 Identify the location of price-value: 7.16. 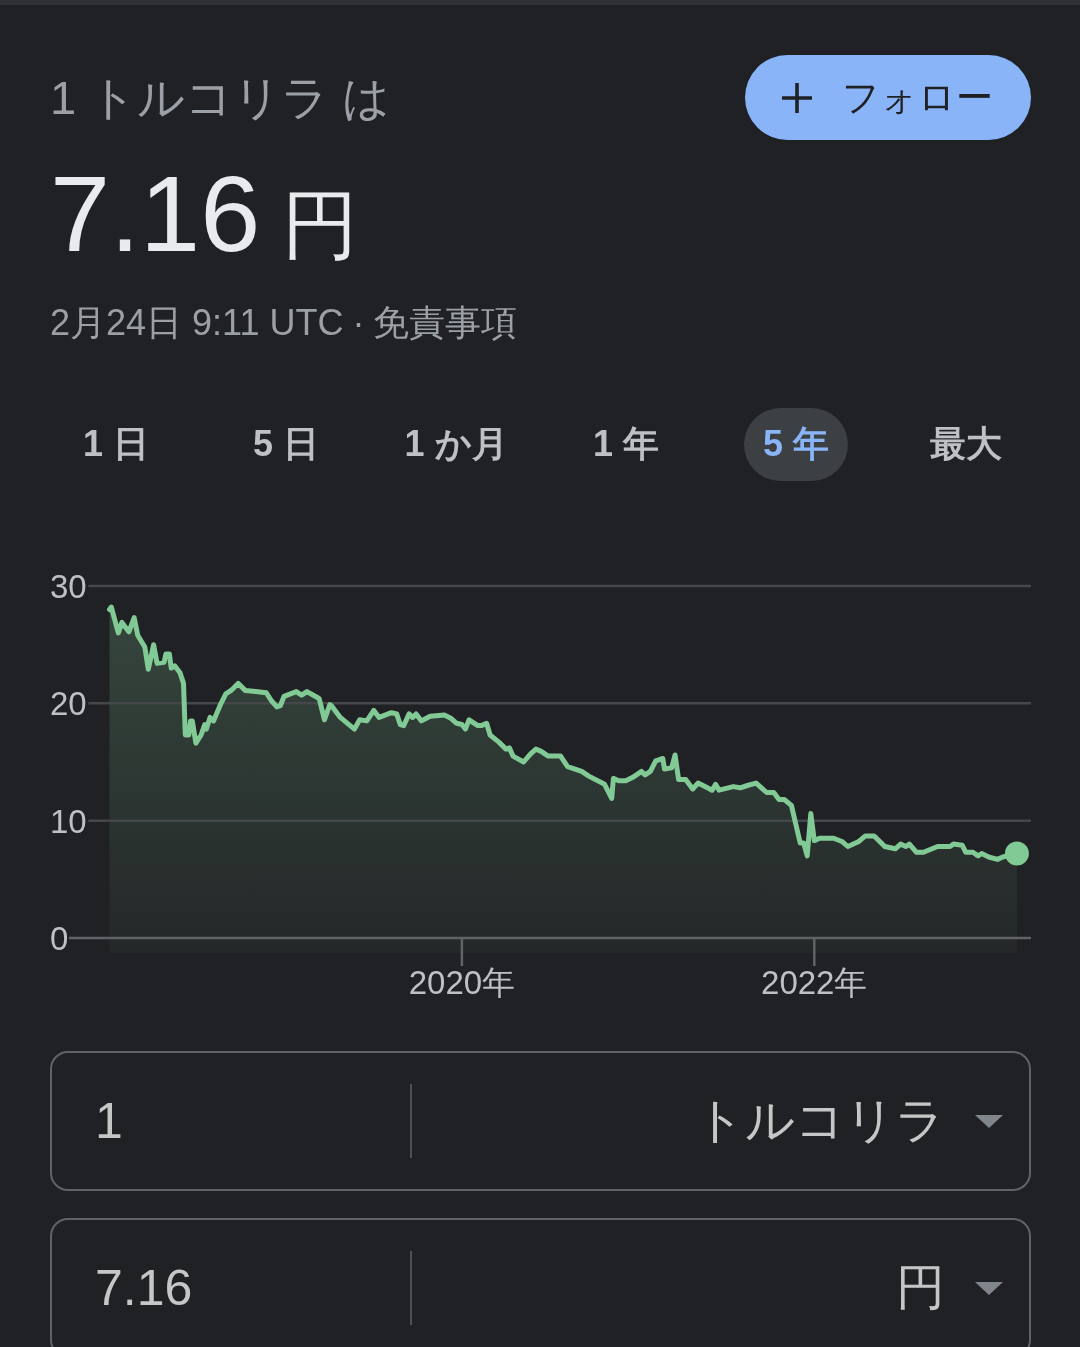
(155, 213).